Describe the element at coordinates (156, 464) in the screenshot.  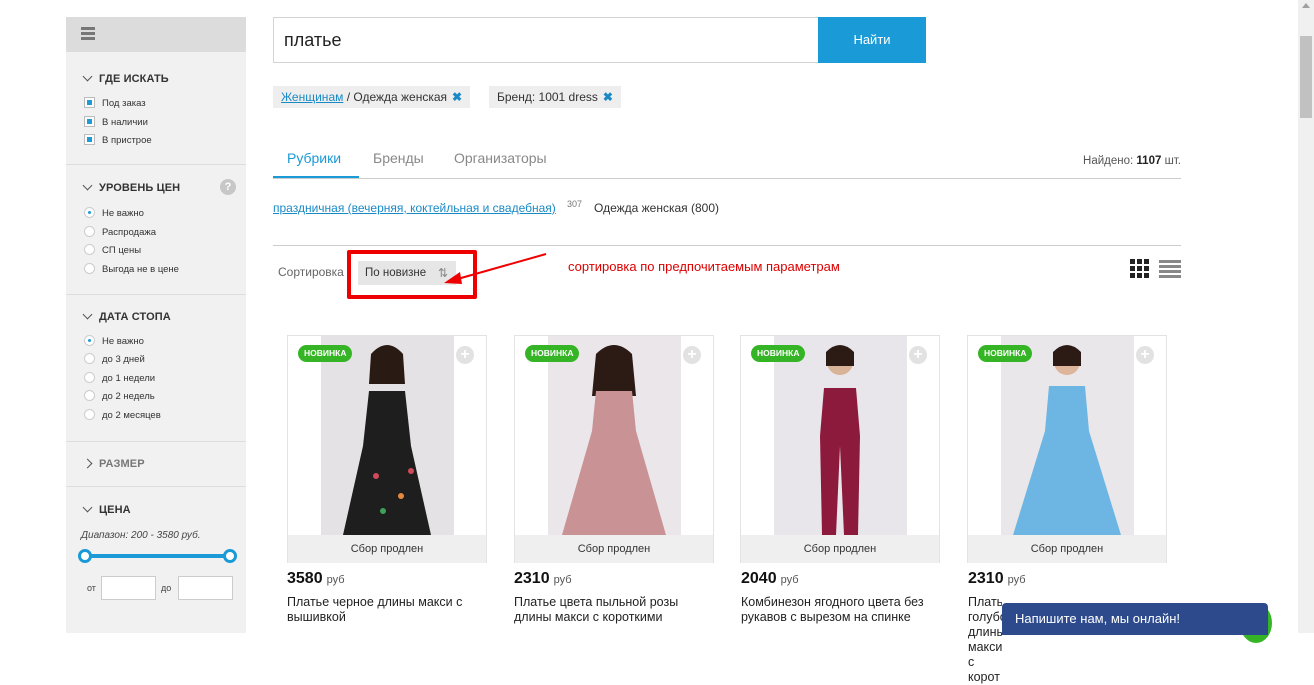
I see `size-section: РАЗМЕР` at that location.